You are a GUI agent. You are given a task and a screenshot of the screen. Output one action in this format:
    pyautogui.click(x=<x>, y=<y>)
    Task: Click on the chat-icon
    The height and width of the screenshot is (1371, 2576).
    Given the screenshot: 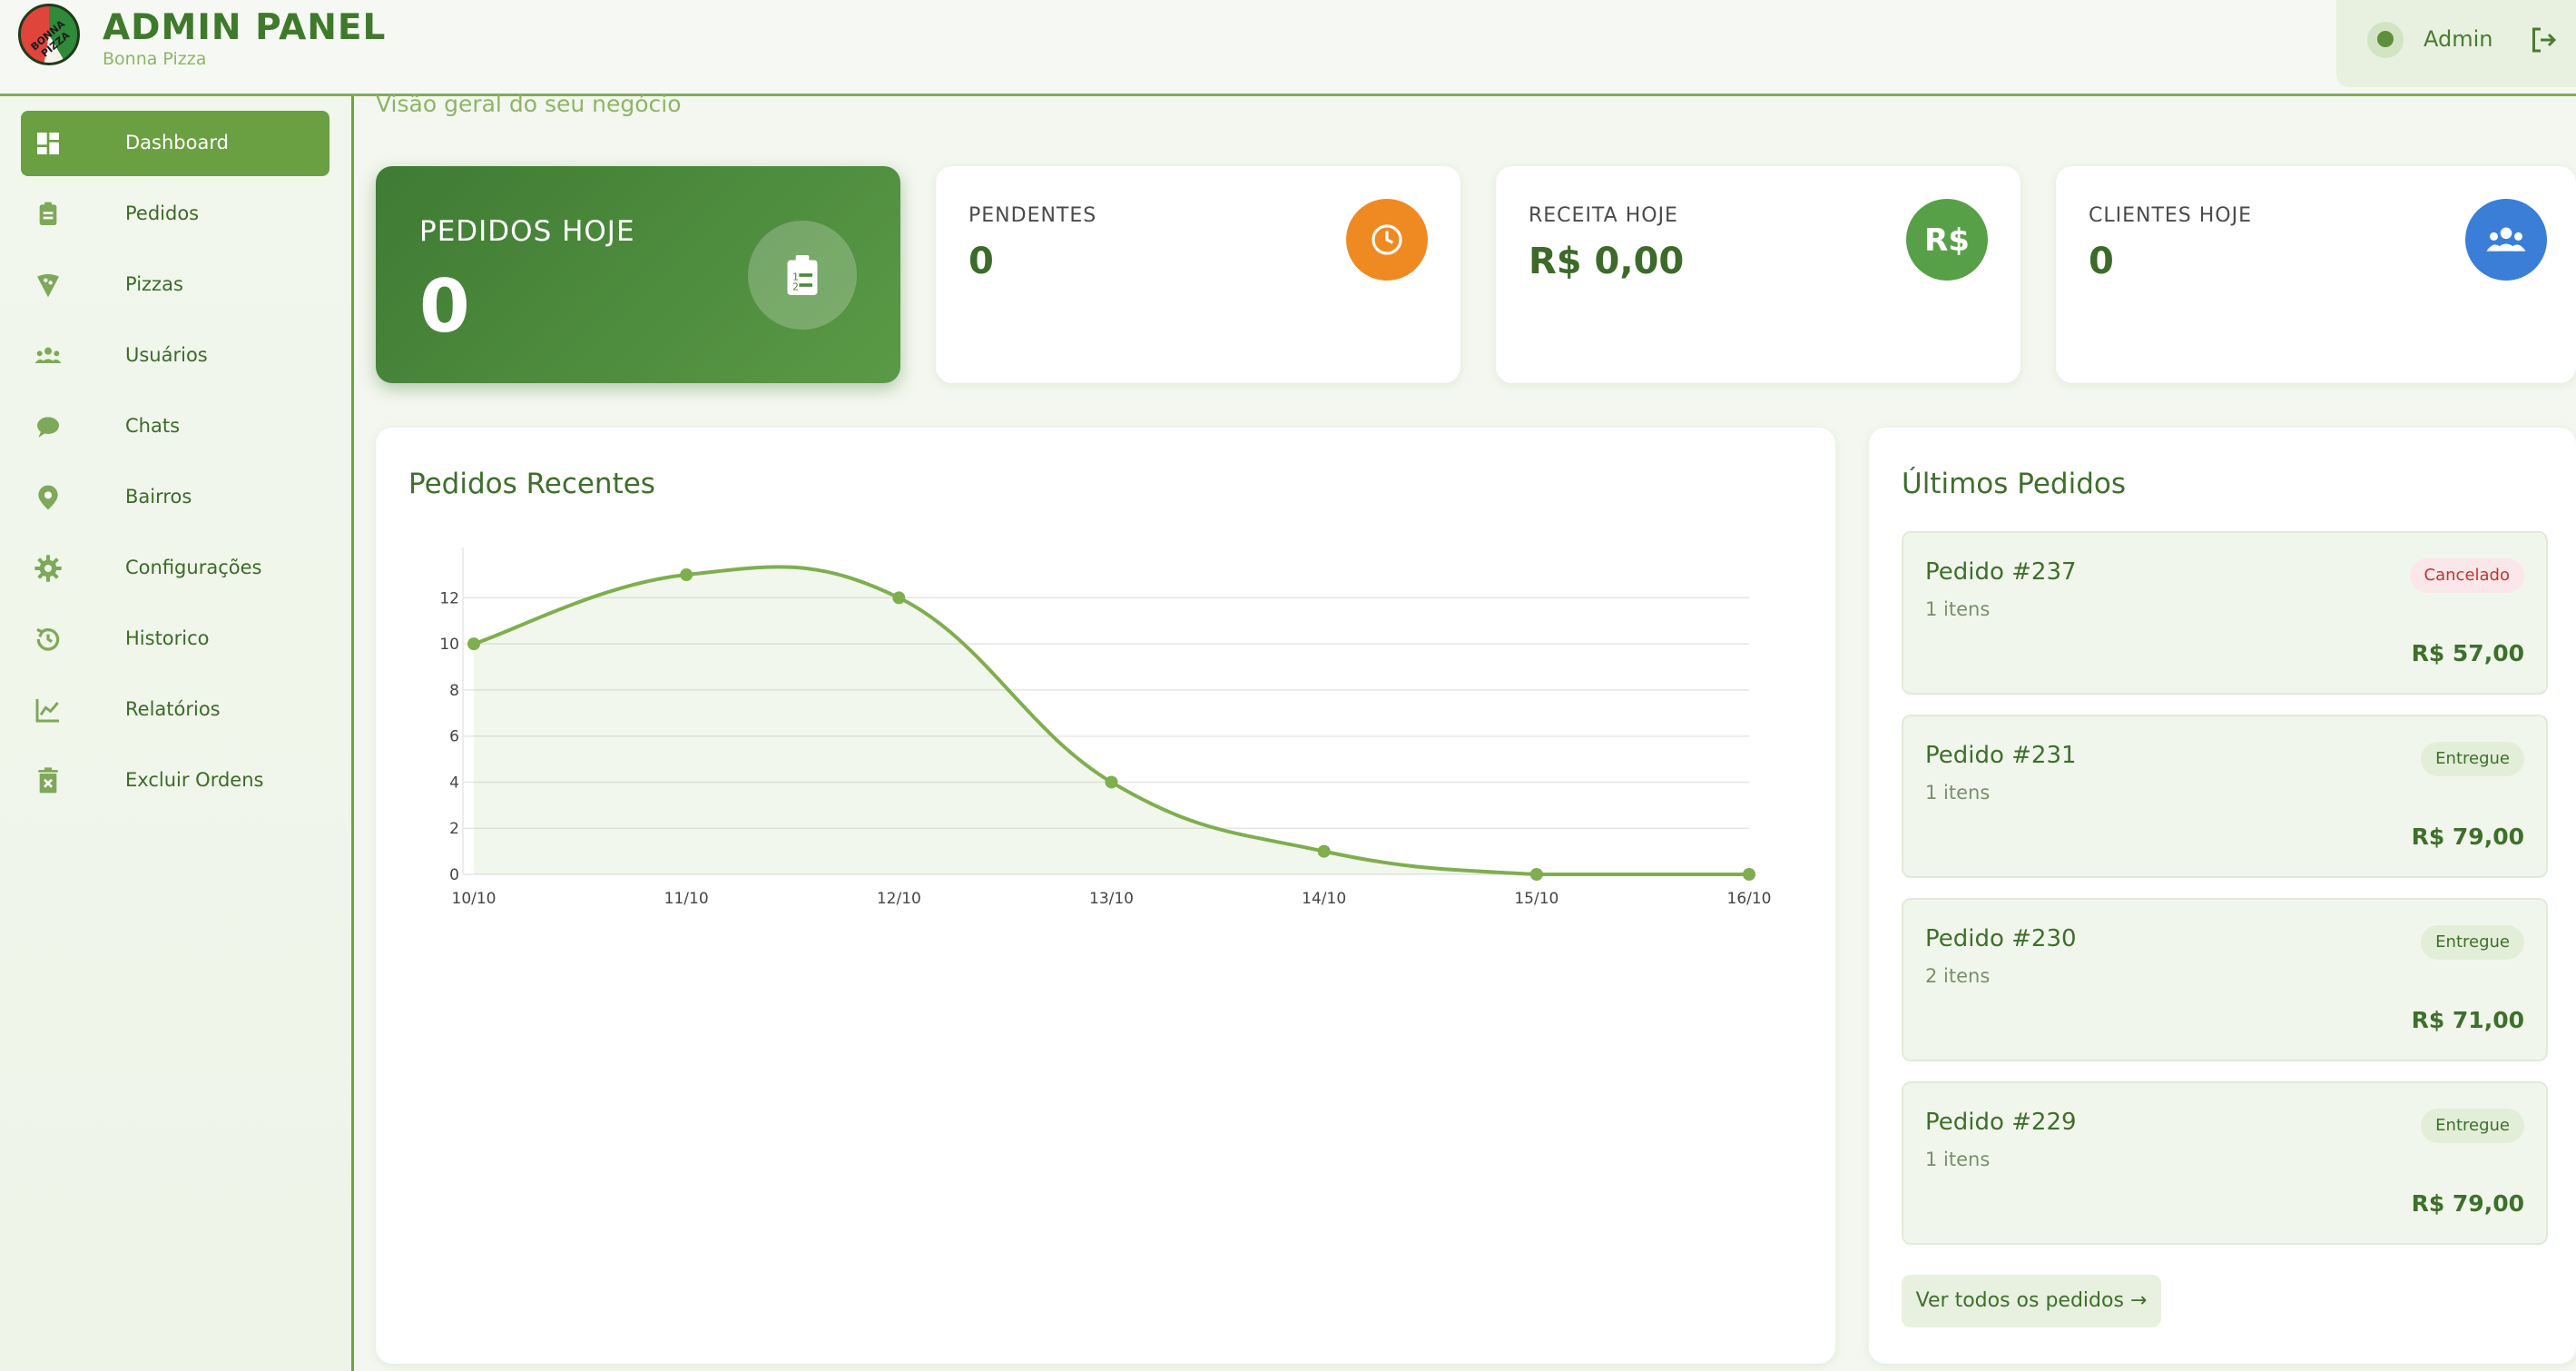 What is the action you would take?
    pyautogui.click(x=48, y=428)
    